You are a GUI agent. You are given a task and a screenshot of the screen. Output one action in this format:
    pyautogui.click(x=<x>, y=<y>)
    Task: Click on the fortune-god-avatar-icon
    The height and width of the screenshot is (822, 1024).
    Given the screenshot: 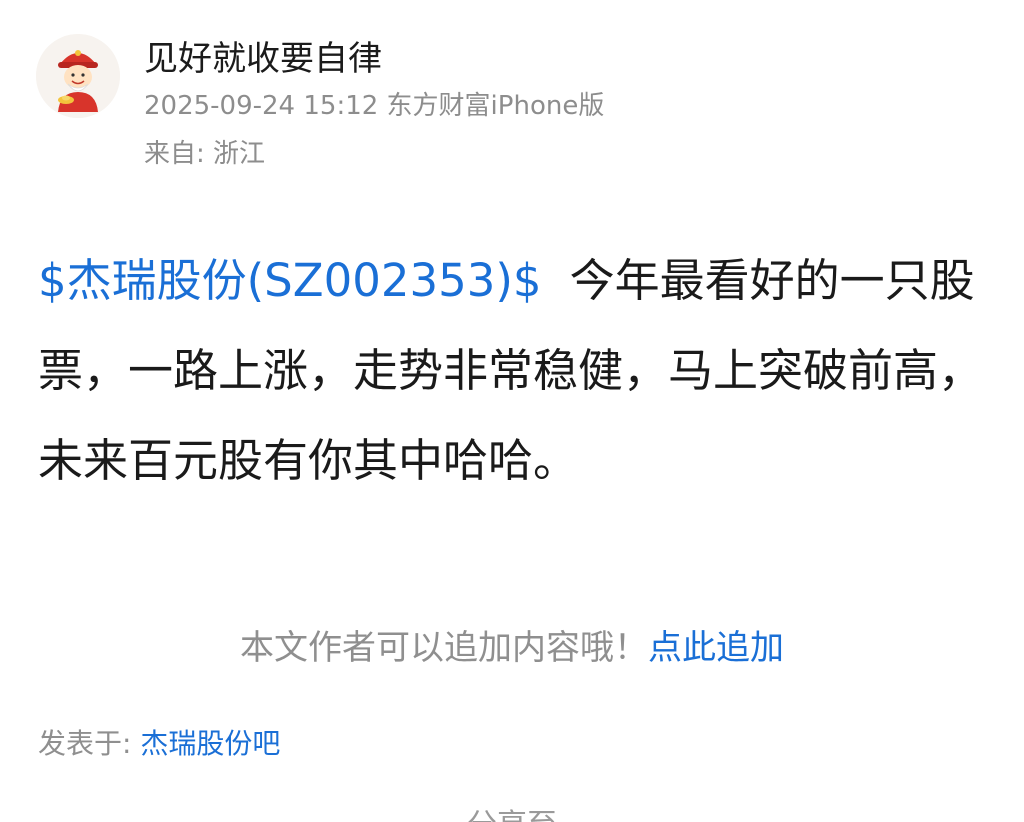 What is the action you would take?
    pyautogui.click(x=78, y=76)
    